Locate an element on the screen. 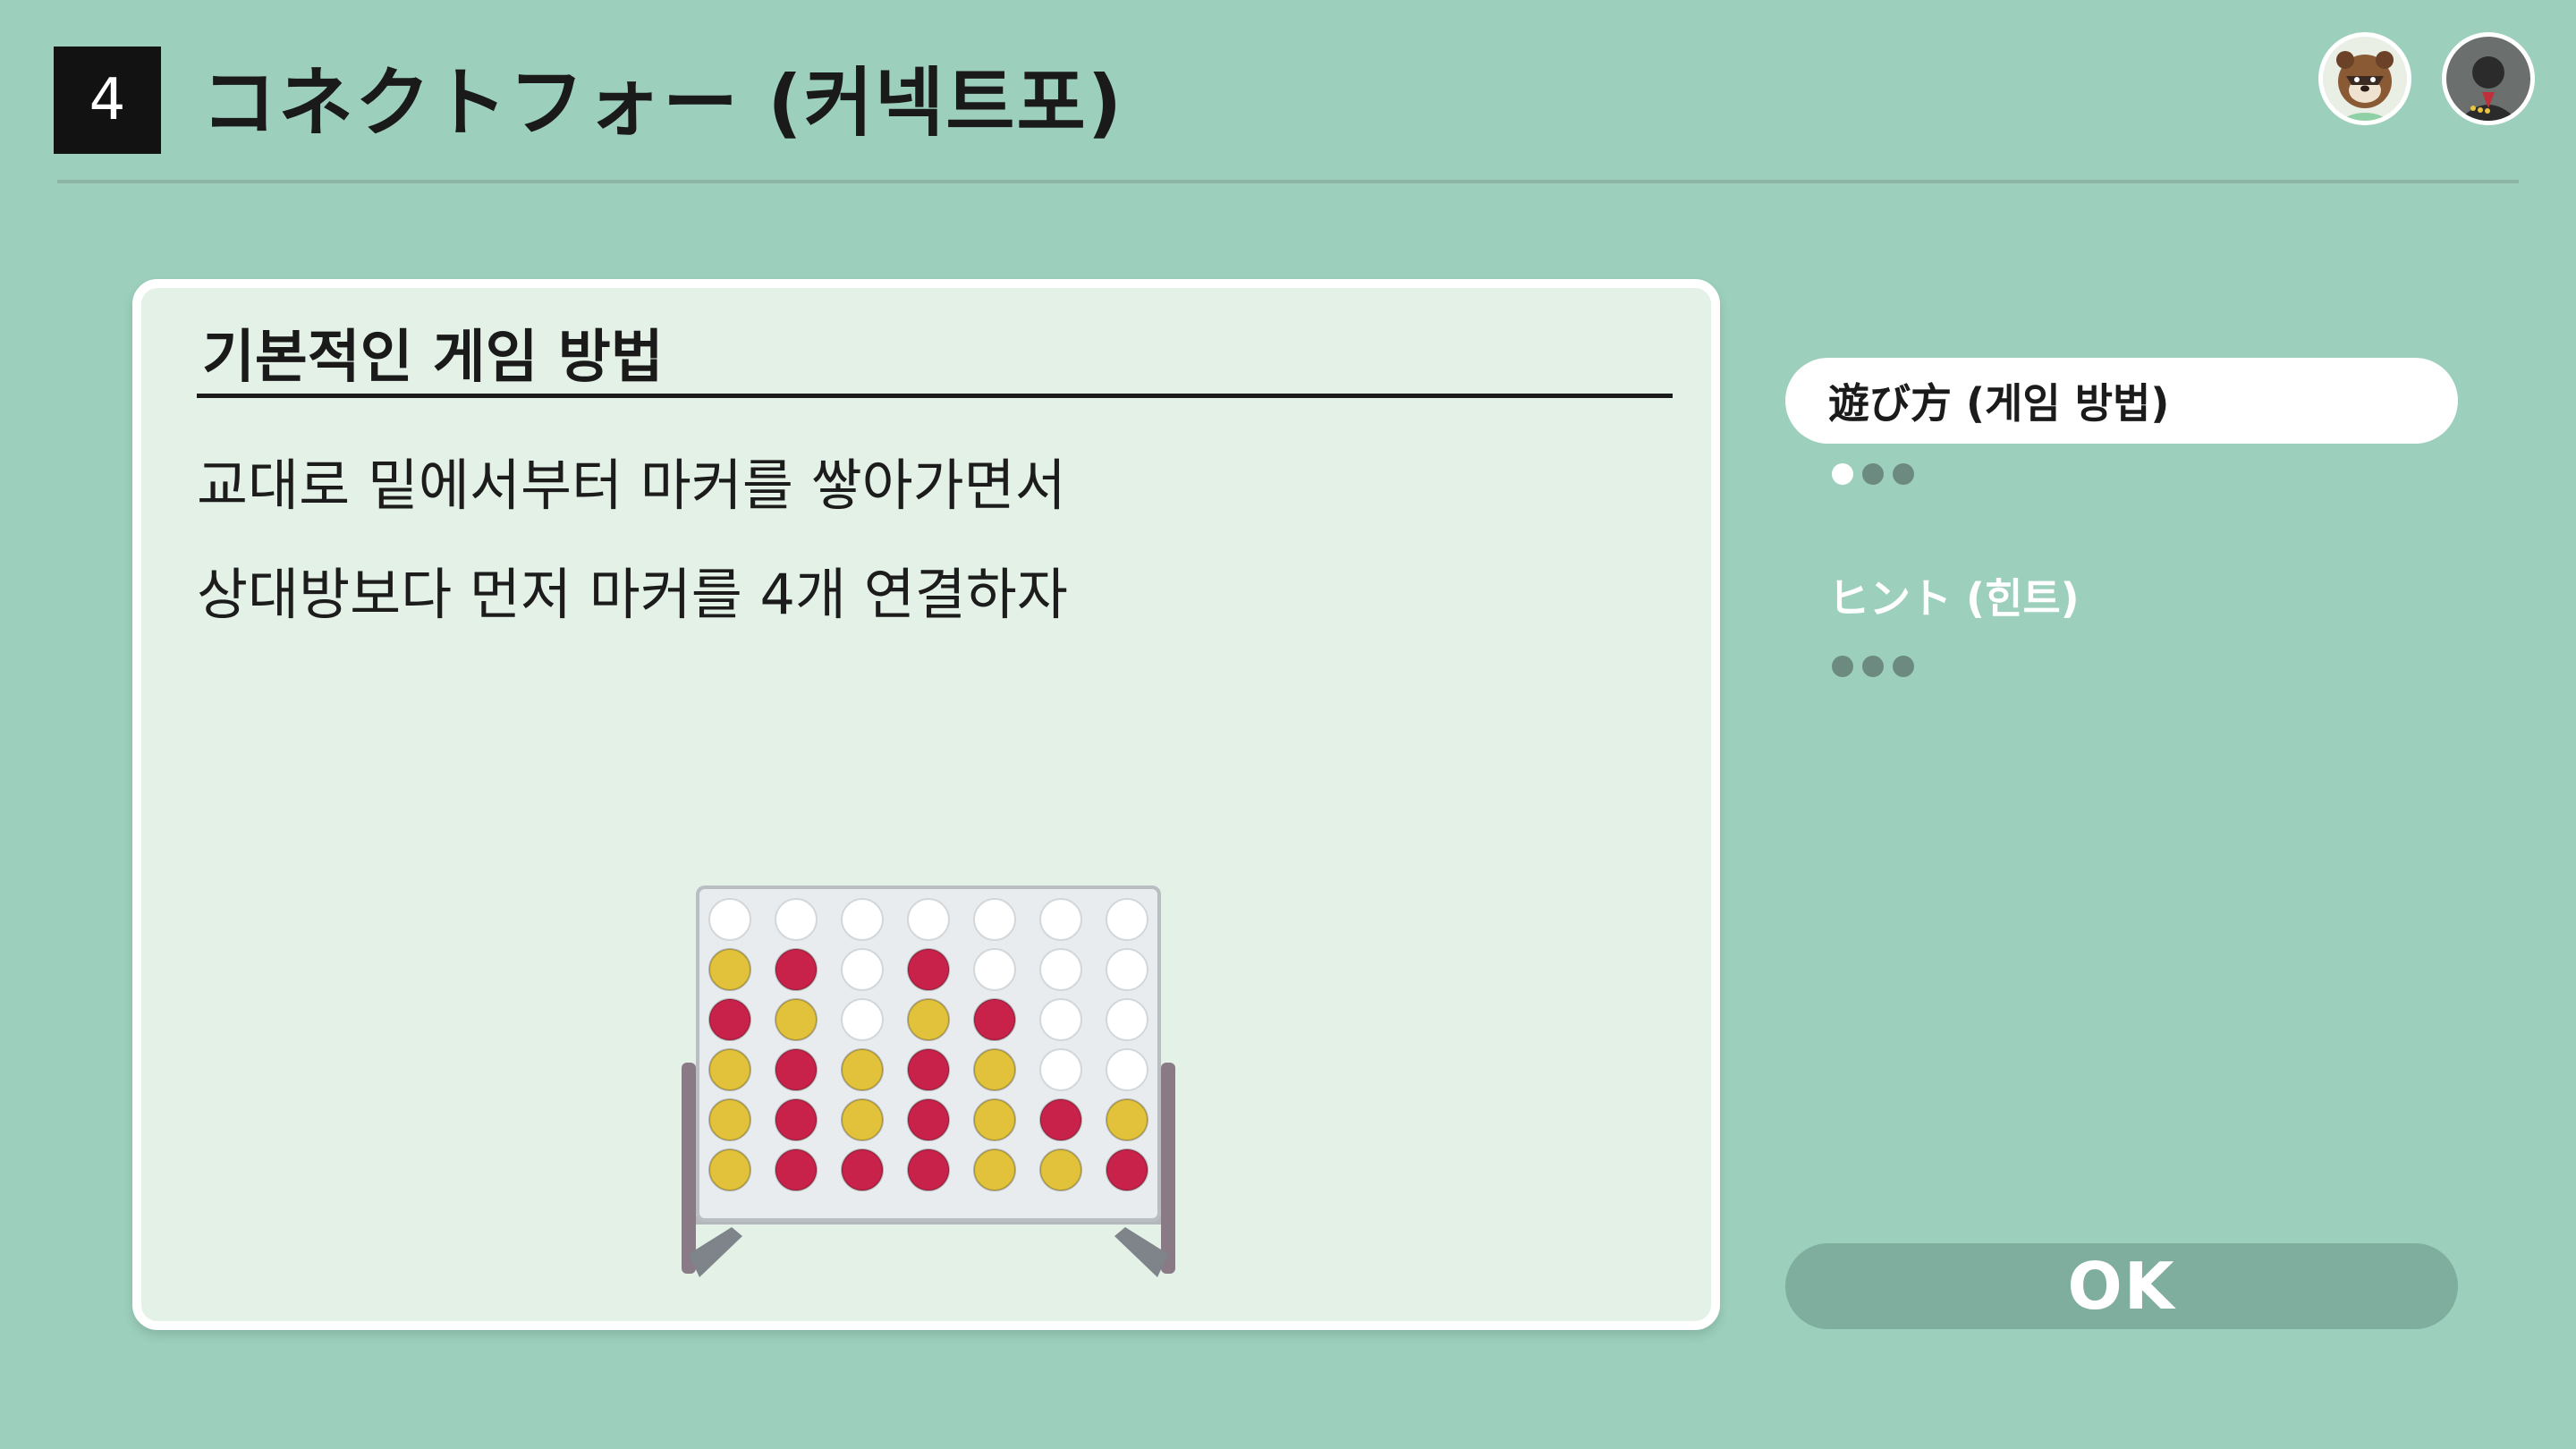 The height and width of the screenshot is (1449, 2576). page-dot-active is located at coordinates (1842, 474).